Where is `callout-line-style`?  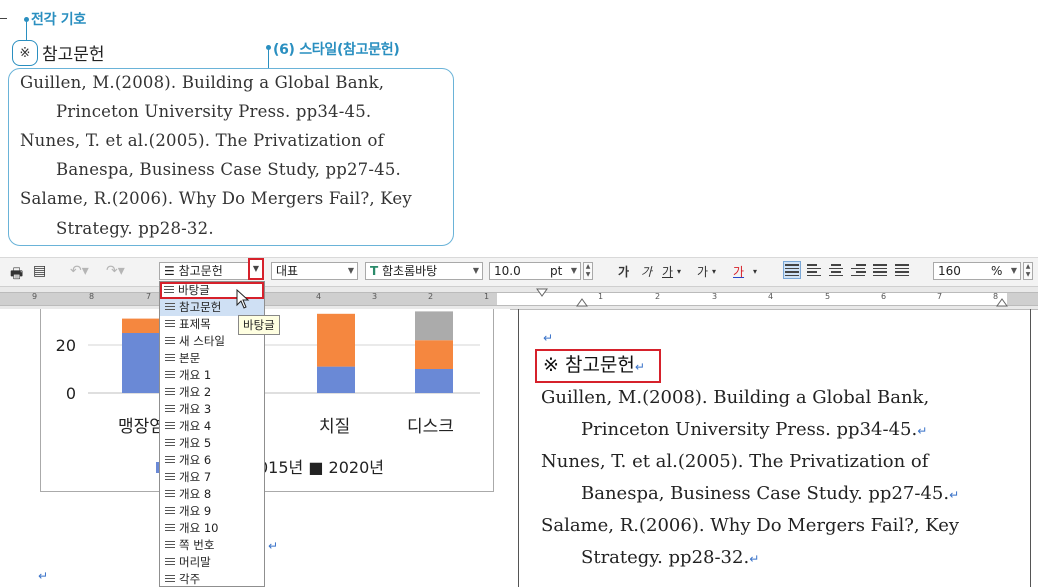
callout-line-style is located at coordinates (268, 58).